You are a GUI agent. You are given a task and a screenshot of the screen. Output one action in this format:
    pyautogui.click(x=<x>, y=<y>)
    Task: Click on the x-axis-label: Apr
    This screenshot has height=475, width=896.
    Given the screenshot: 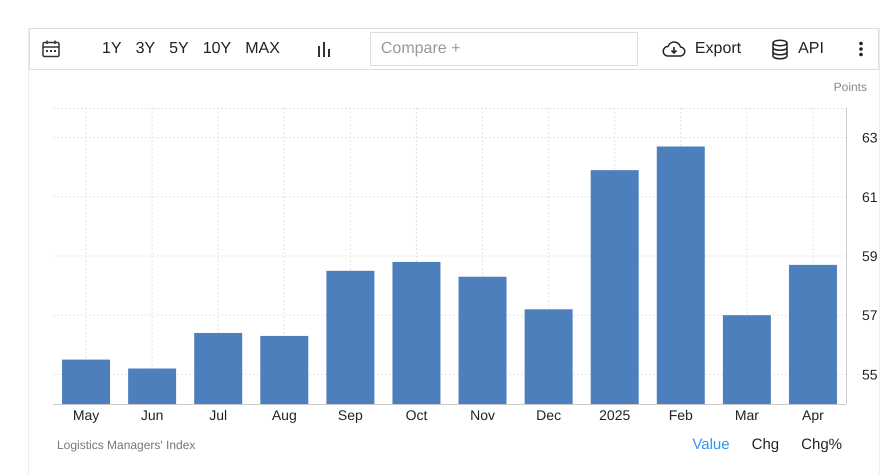 What is the action you would take?
    pyautogui.click(x=813, y=415)
    